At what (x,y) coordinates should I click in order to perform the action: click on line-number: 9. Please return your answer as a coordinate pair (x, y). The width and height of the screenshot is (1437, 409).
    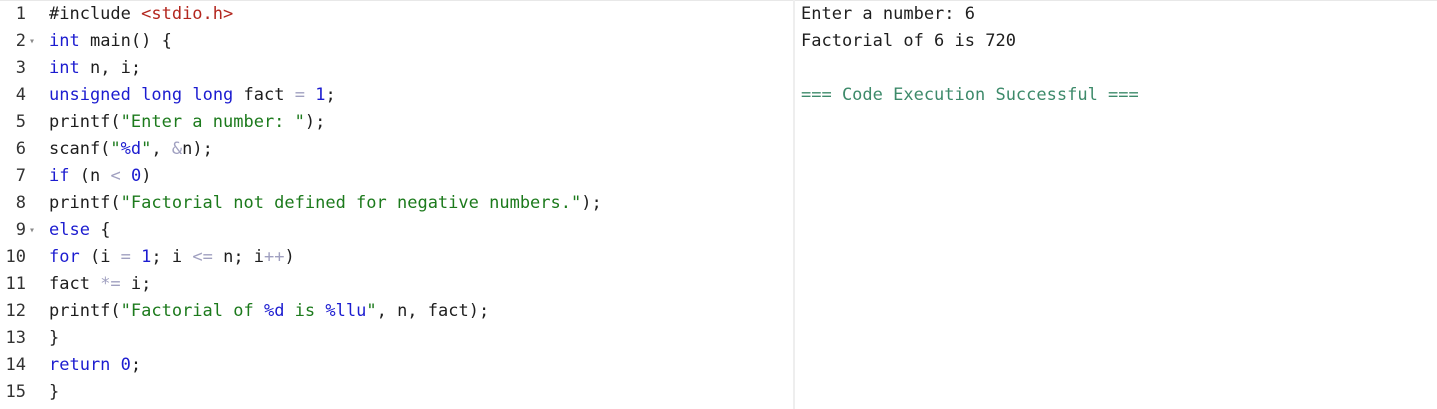
    Looking at the image, I should click on (20, 230).